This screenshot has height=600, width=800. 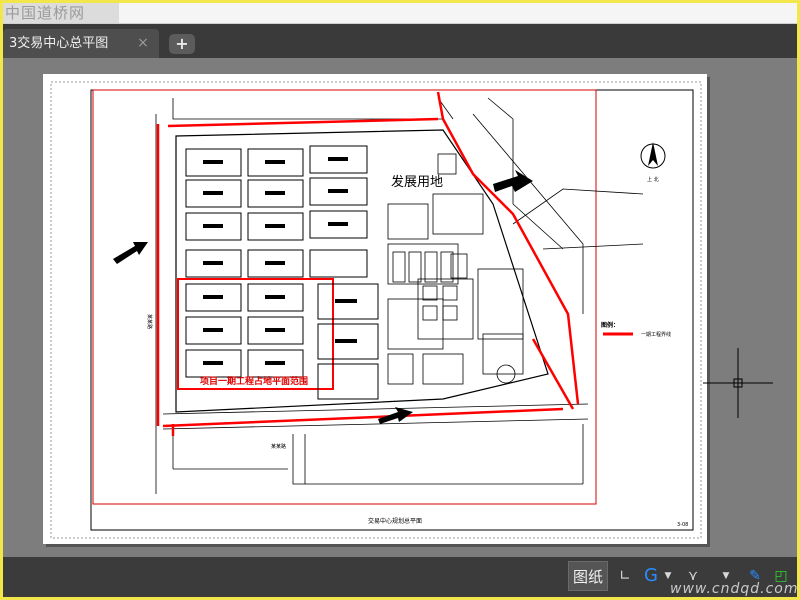 I want to click on title-bar: 中国道桥网, so click(x=400, y=13).